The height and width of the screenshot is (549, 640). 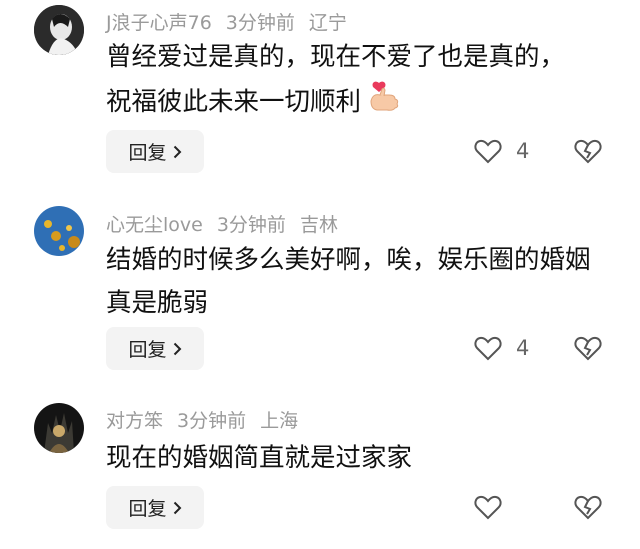 I want to click on comment-meta: 心无尘love 3分钟前 吉林, so click(x=229, y=223).